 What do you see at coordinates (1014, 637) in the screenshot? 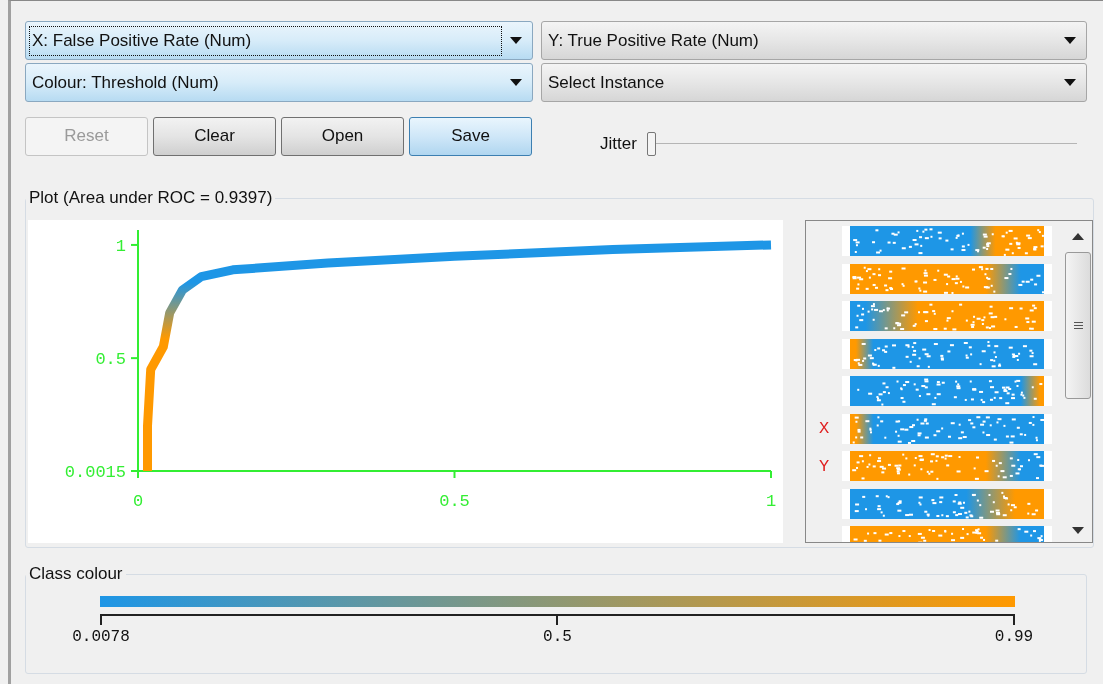
I see `scale-label: 0.99` at bounding box center [1014, 637].